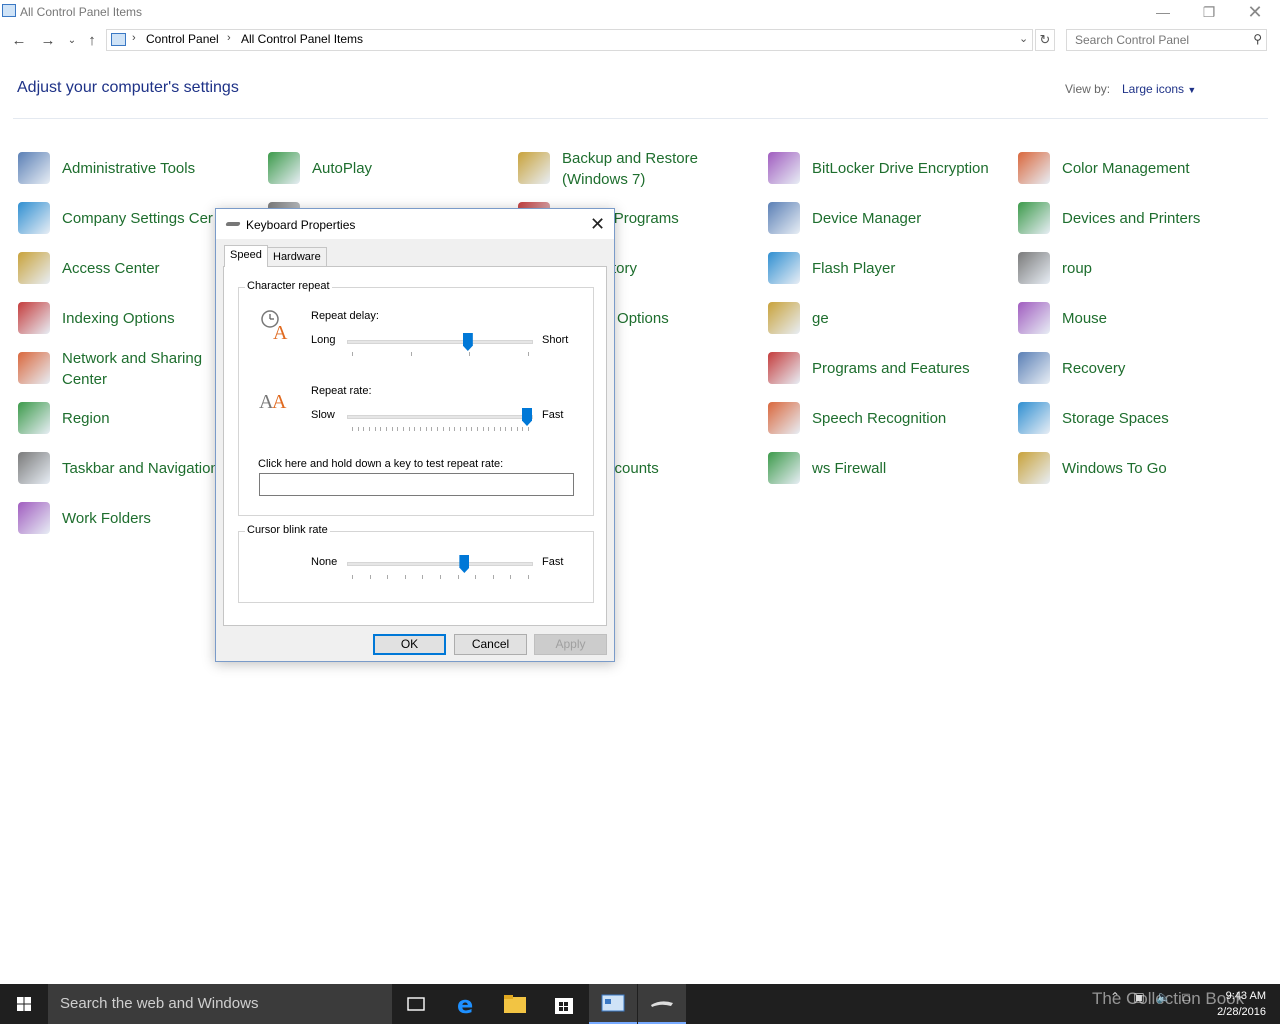 This screenshot has height=1029, width=1280. I want to click on recent-locations-chevron-icon: ⌄, so click(72, 40).